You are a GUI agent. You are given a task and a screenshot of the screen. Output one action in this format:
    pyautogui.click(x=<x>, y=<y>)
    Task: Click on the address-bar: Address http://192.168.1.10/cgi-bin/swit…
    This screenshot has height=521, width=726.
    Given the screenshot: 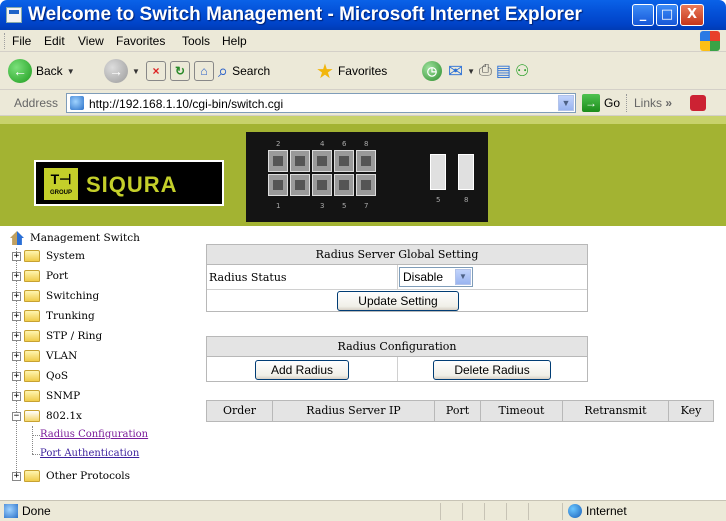 What is the action you would take?
    pyautogui.click(x=363, y=103)
    